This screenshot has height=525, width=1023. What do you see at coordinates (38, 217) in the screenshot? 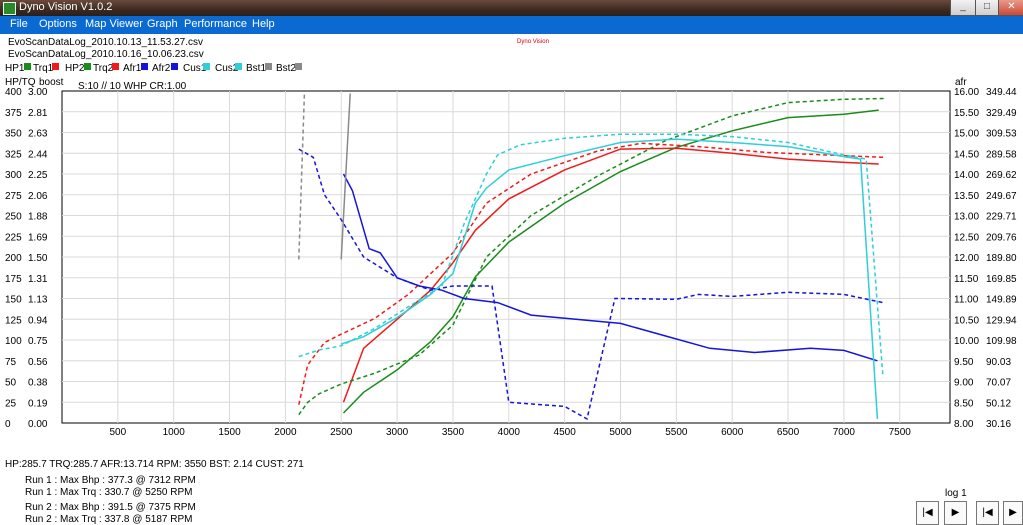
I see `boost-tick-label: 1.88` at bounding box center [38, 217].